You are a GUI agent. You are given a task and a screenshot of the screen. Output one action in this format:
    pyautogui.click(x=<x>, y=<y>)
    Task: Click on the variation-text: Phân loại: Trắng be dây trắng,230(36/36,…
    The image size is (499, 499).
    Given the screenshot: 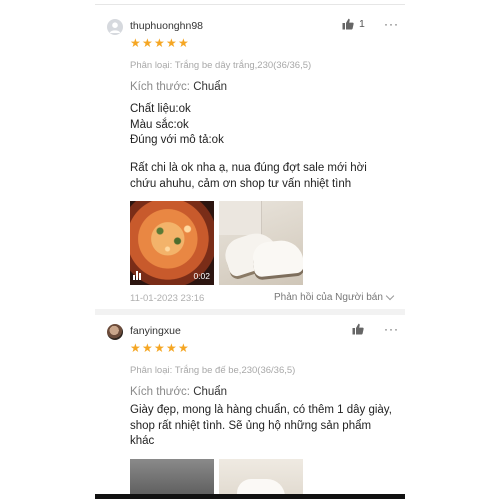 What is the action you would take?
    pyautogui.click(x=221, y=65)
    